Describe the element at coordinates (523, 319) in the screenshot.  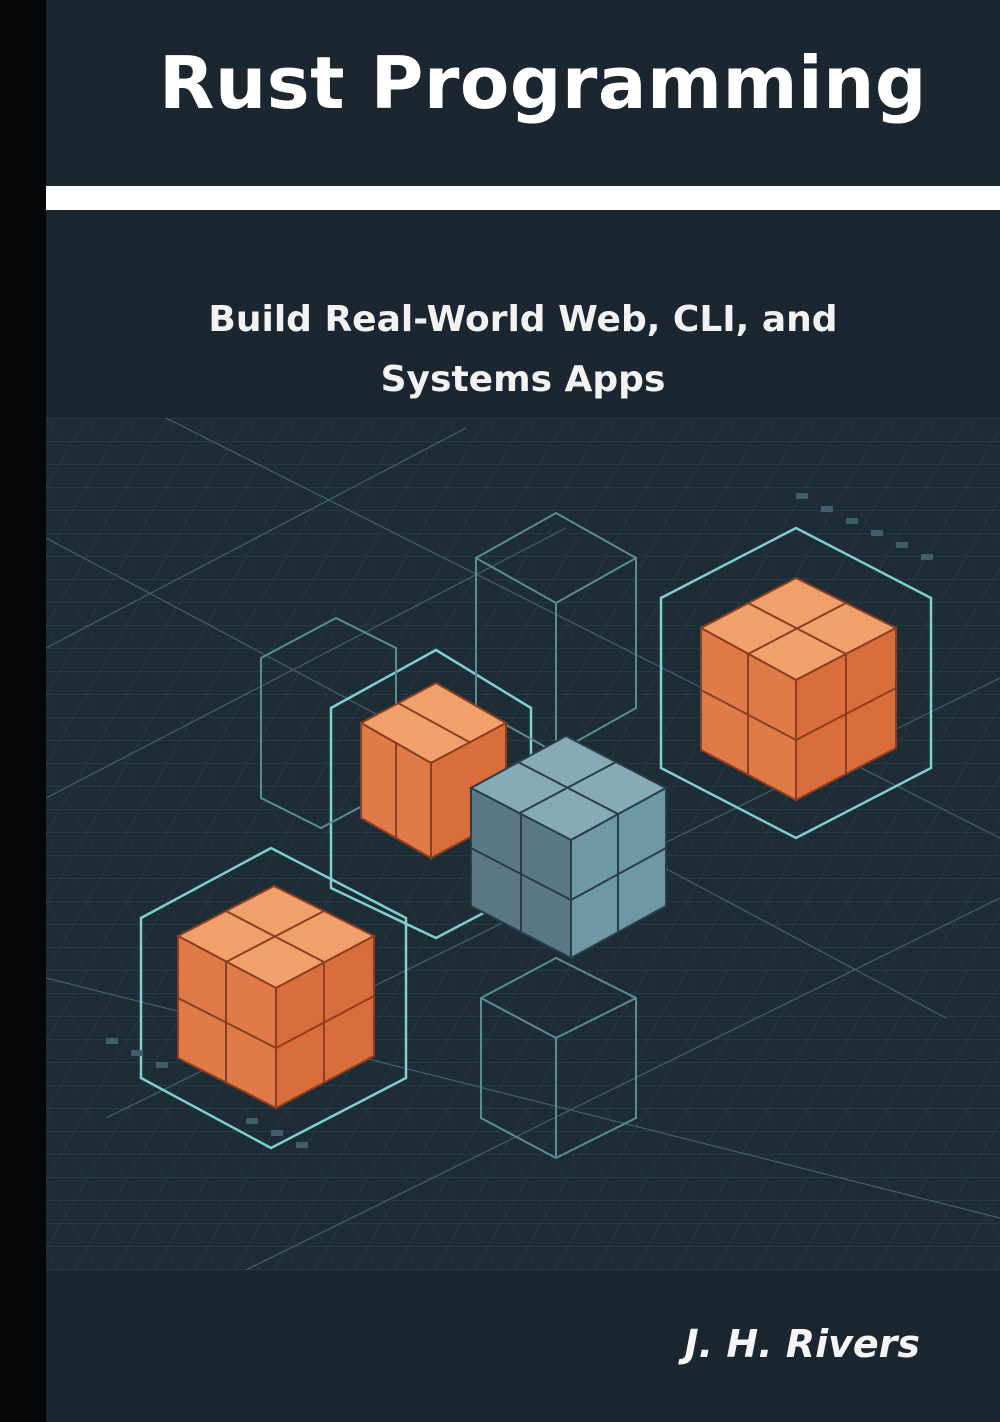
I see `subtitle-line-1: Build Real-World Web, CLI, and` at that location.